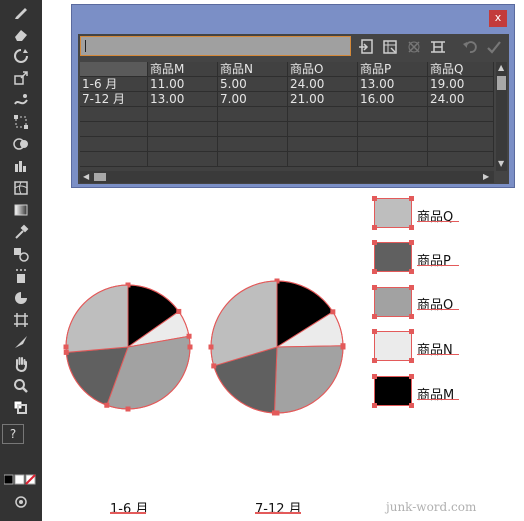 The width and height of the screenshot is (524, 521). Describe the element at coordinates (114, 84) in the screenshot. I see `data-cell: 1-6 月` at that location.